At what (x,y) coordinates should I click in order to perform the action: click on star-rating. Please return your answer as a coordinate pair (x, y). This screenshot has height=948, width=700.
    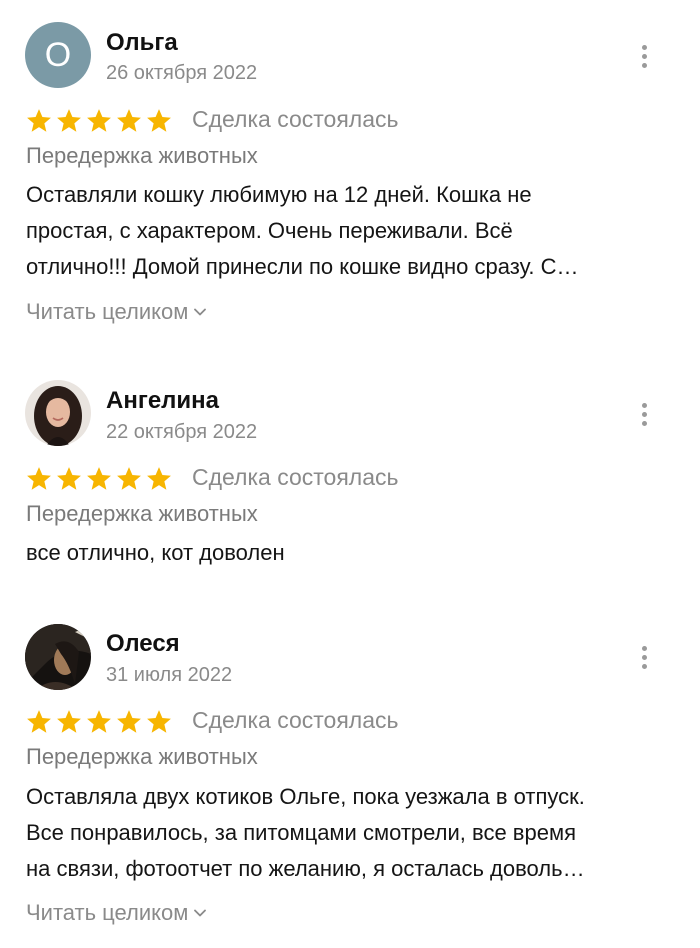
    Looking at the image, I should click on (99, 722).